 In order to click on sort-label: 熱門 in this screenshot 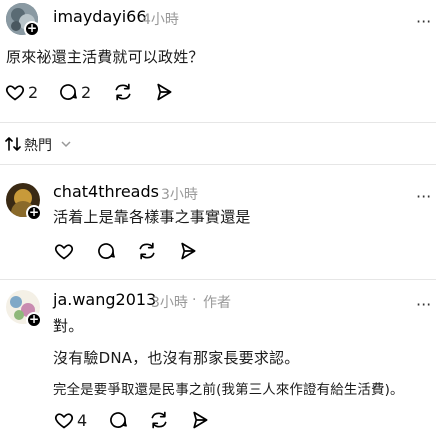, I will do `click(38, 145)`.